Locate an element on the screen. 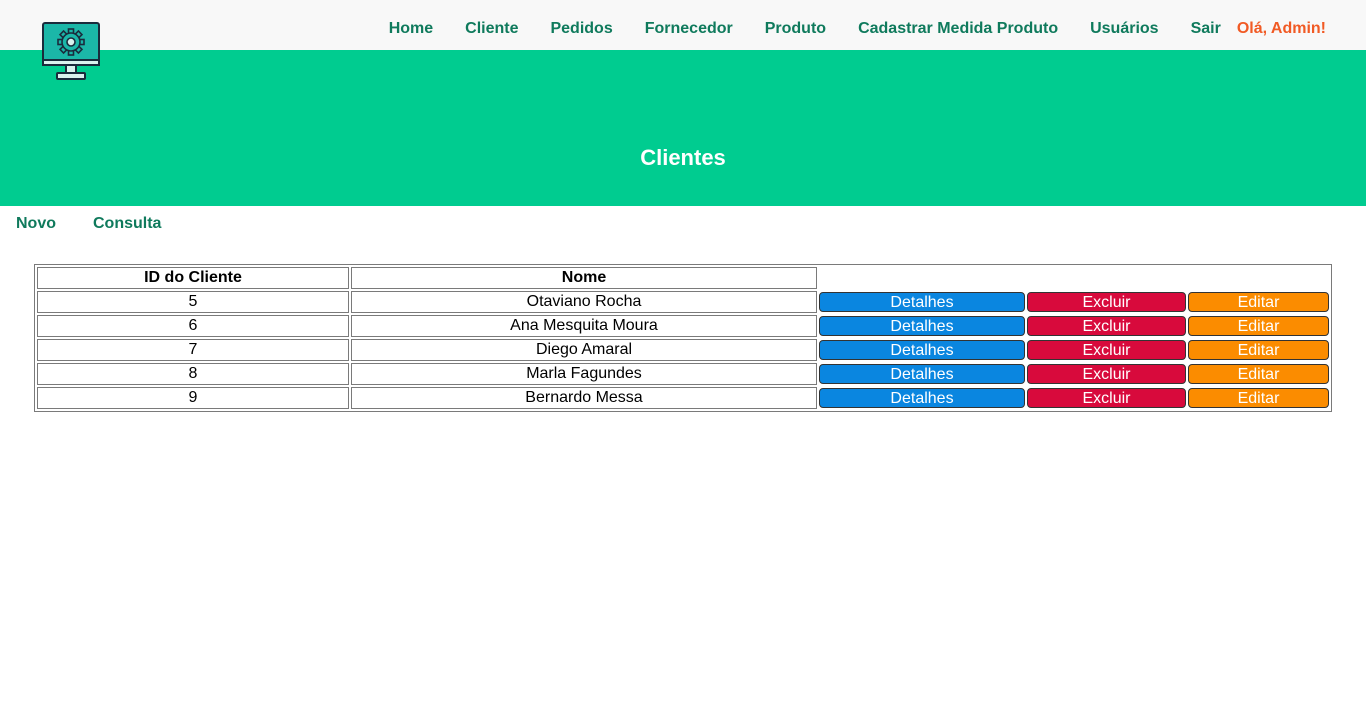 This screenshot has height=707, width=1366. client-id-cell: 5 is located at coordinates (193, 302).